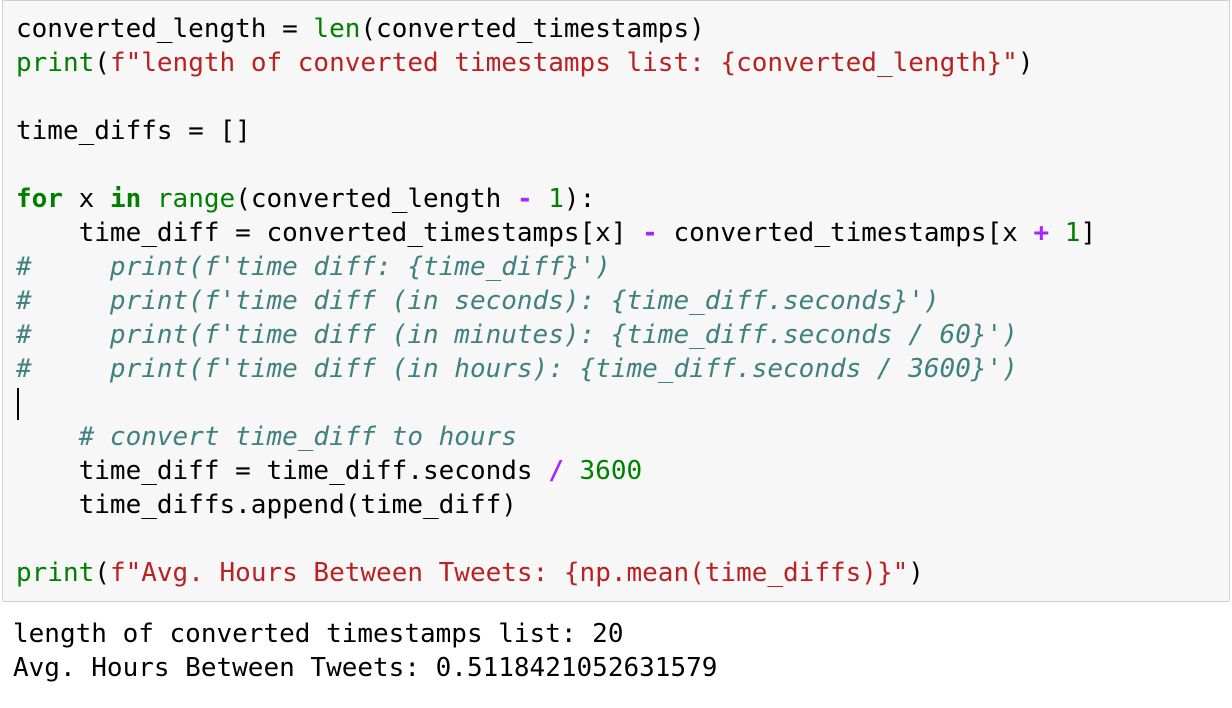  What do you see at coordinates (282, 471) in the screenshot?
I see `code-text: time_diff = time_diff.seconds` at bounding box center [282, 471].